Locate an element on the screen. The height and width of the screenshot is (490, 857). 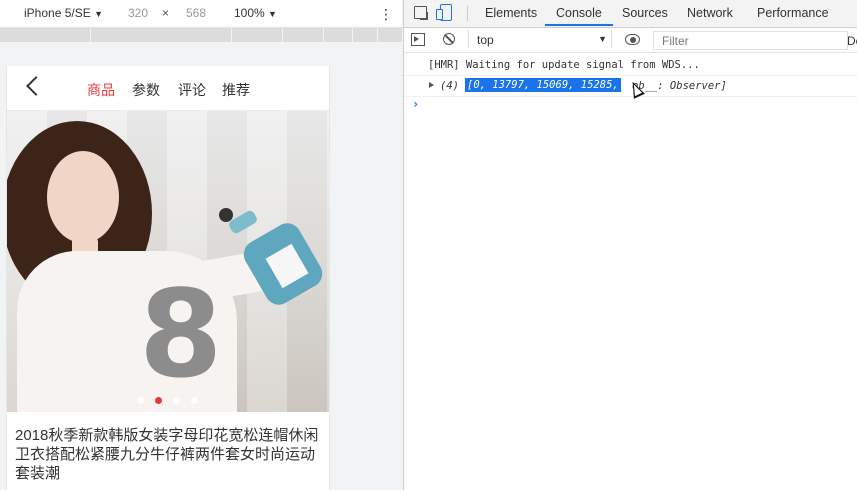
device-select-label: iPhone 5/SE is located at coordinates (57, 13).